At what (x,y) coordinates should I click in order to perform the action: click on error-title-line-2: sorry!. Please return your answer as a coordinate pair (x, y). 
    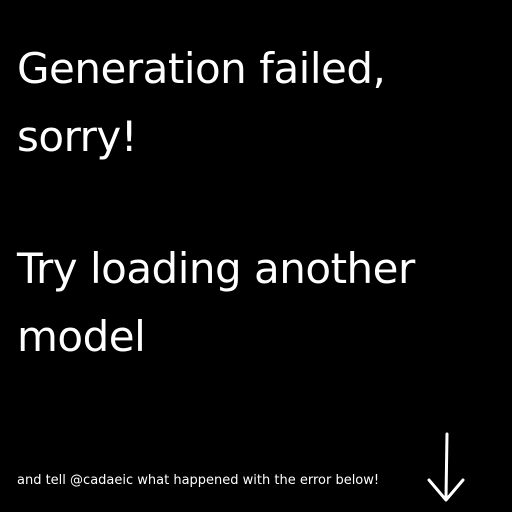
    Looking at the image, I should click on (77, 136).